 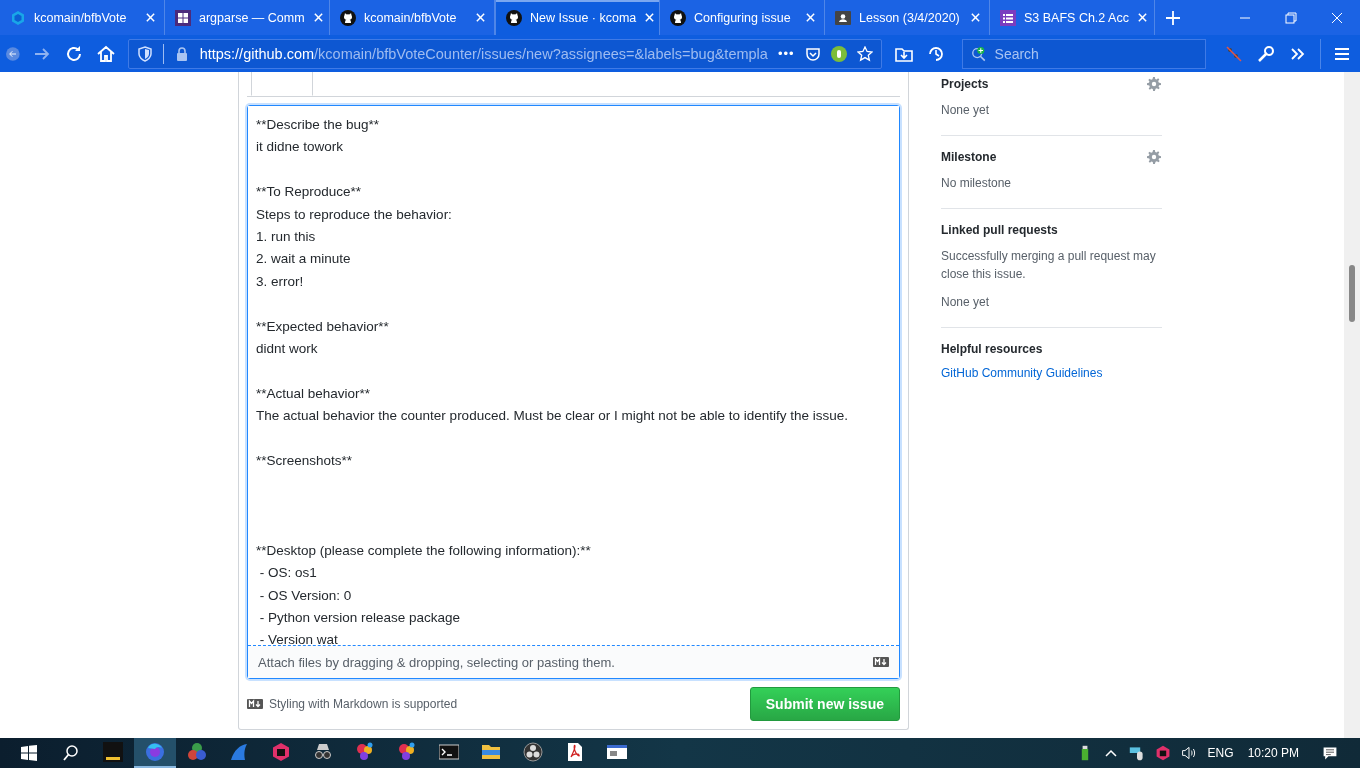 I want to click on search-field: Search, so click(x=1083, y=53).